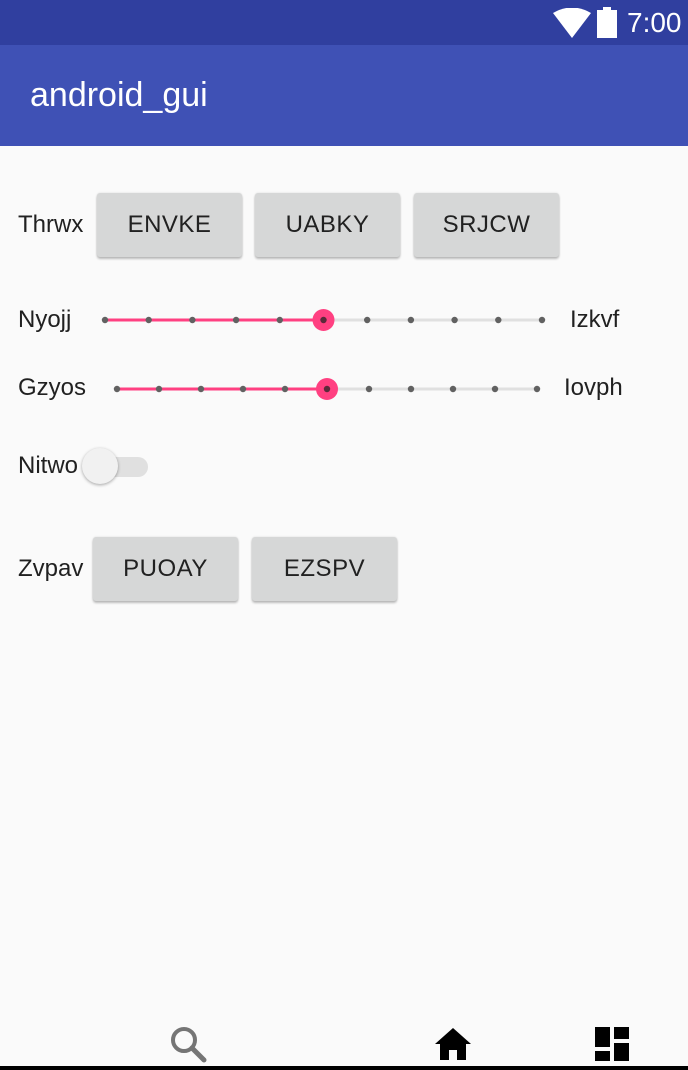 This screenshot has width=688, height=1070. I want to click on ezspv-button: EZSPV, so click(324, 569).